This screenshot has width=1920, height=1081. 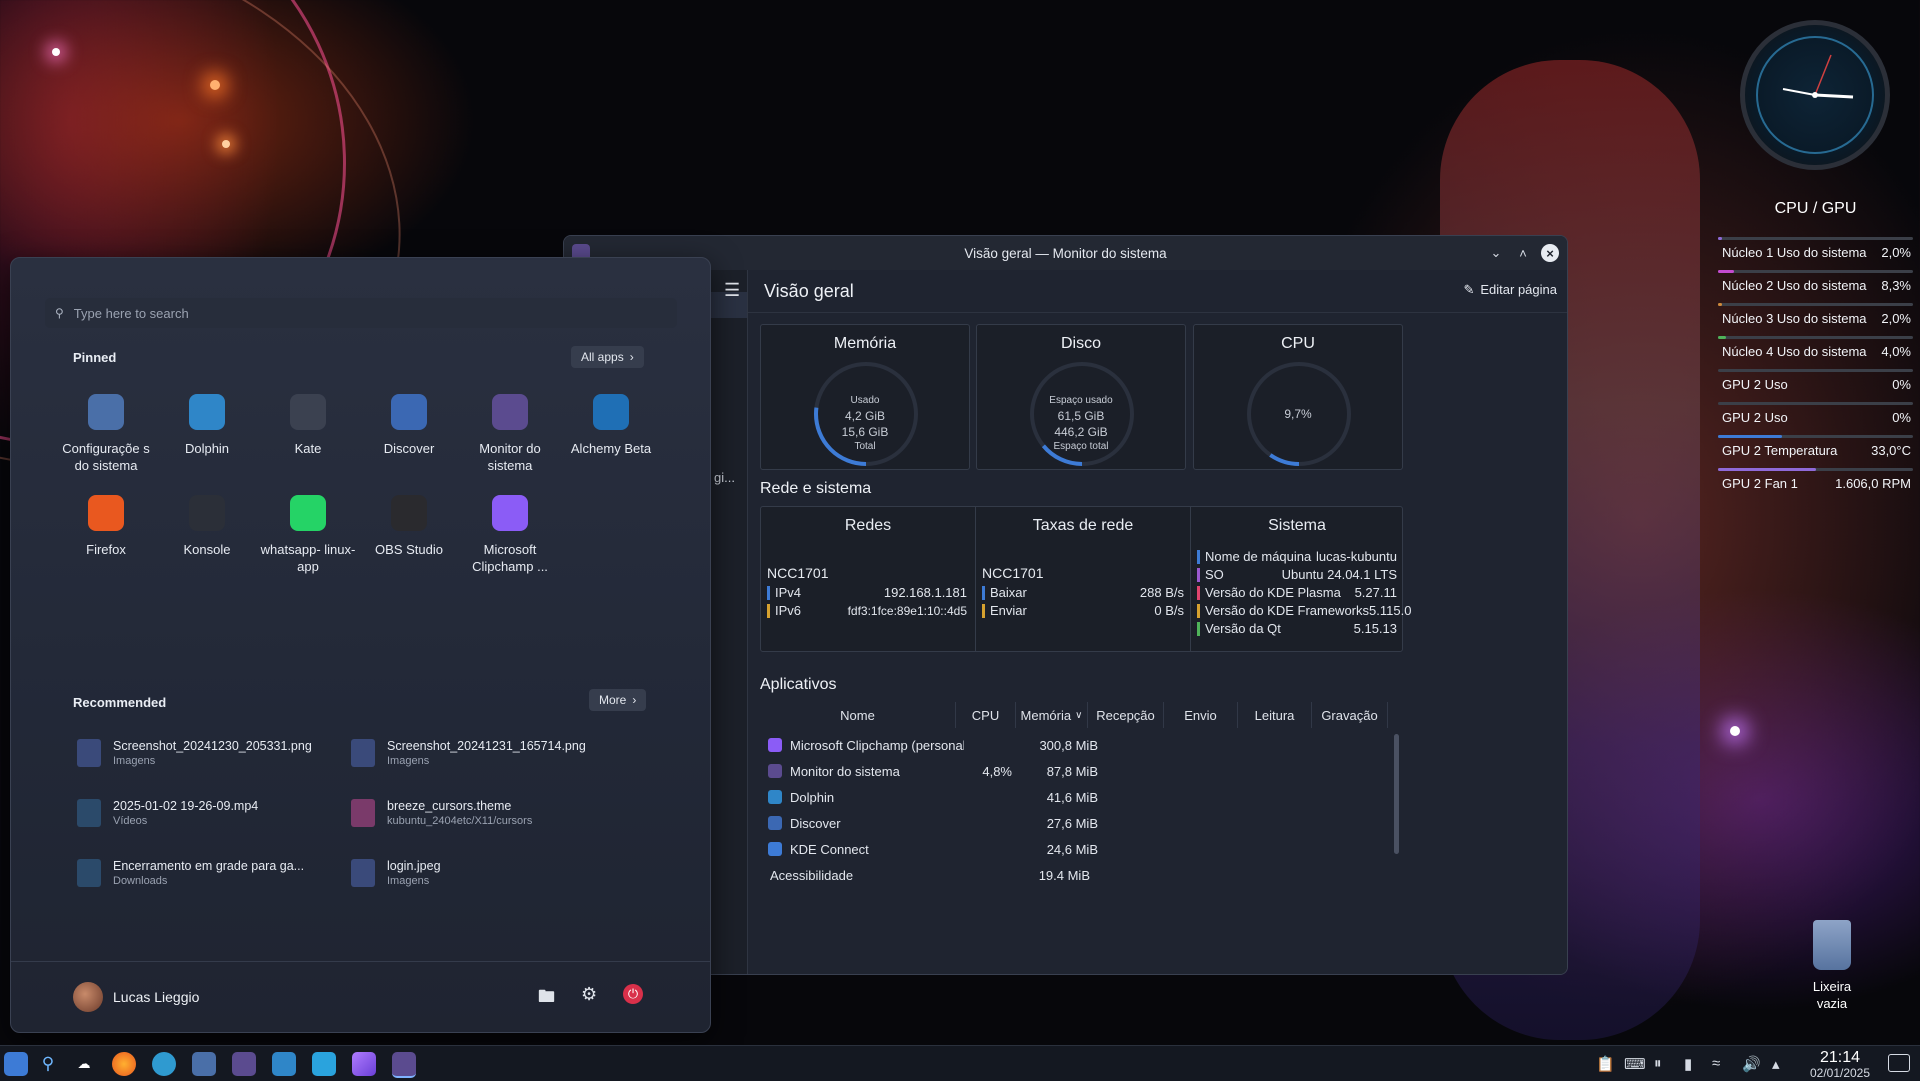 I want to click on show-desktop-icon, so click(x=1899, y=1063).